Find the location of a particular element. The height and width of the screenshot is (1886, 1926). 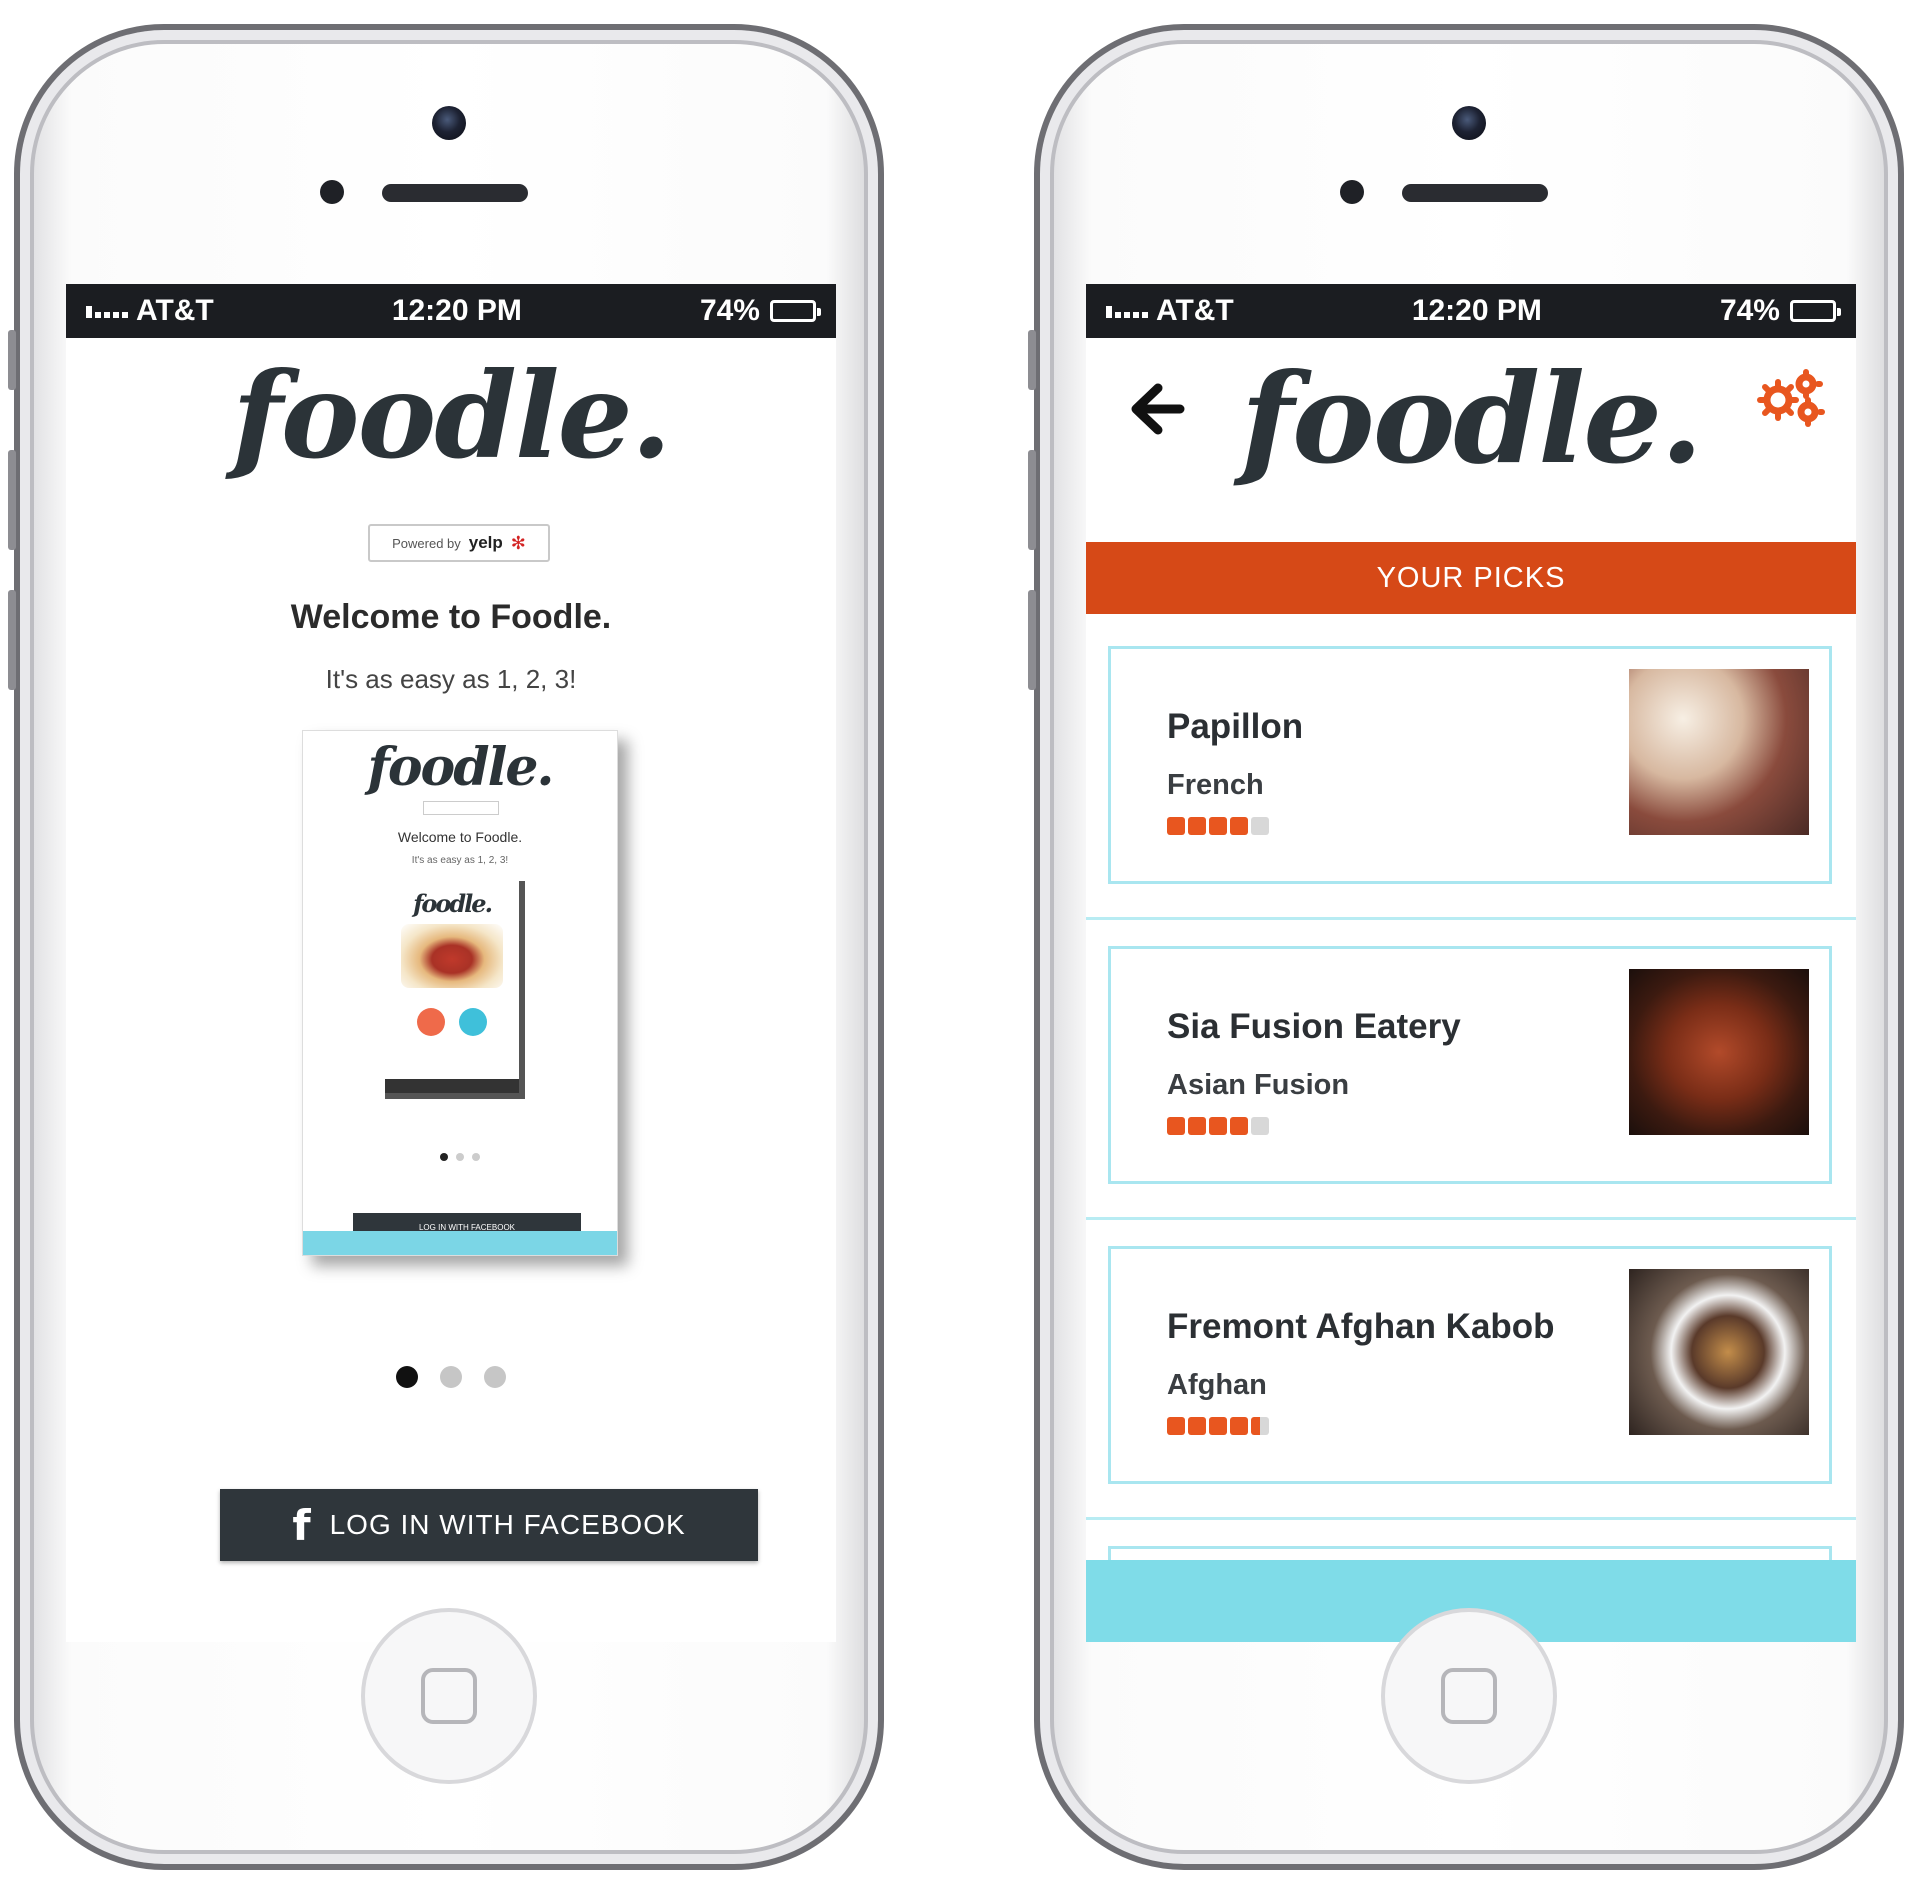

yelp-logo: yelp is located at coordinates (485, 542).